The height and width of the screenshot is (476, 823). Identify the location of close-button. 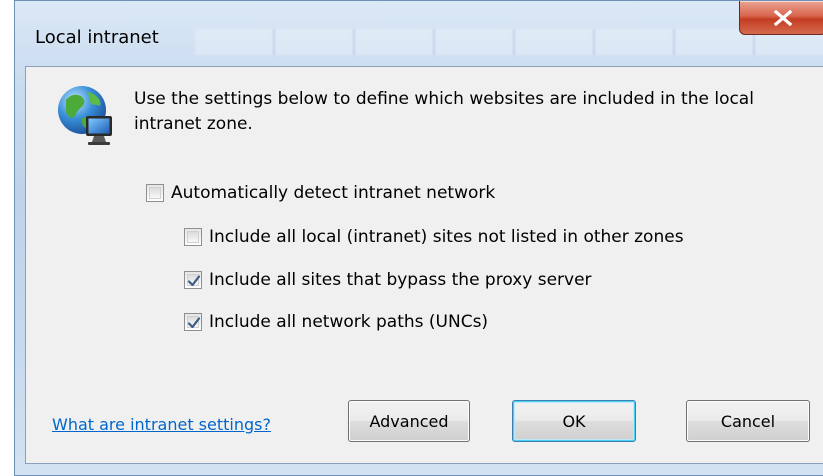
(781, 18).